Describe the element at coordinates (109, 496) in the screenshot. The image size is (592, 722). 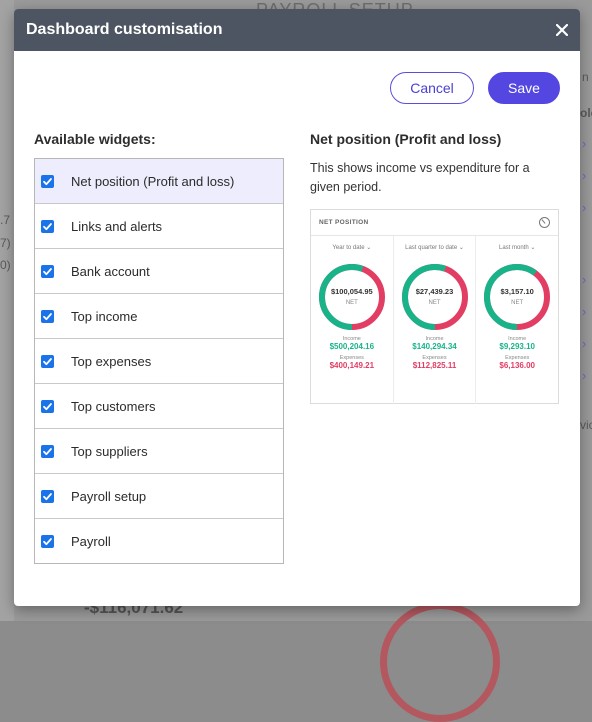
I see `widget-label: Payroll setup` at that location.